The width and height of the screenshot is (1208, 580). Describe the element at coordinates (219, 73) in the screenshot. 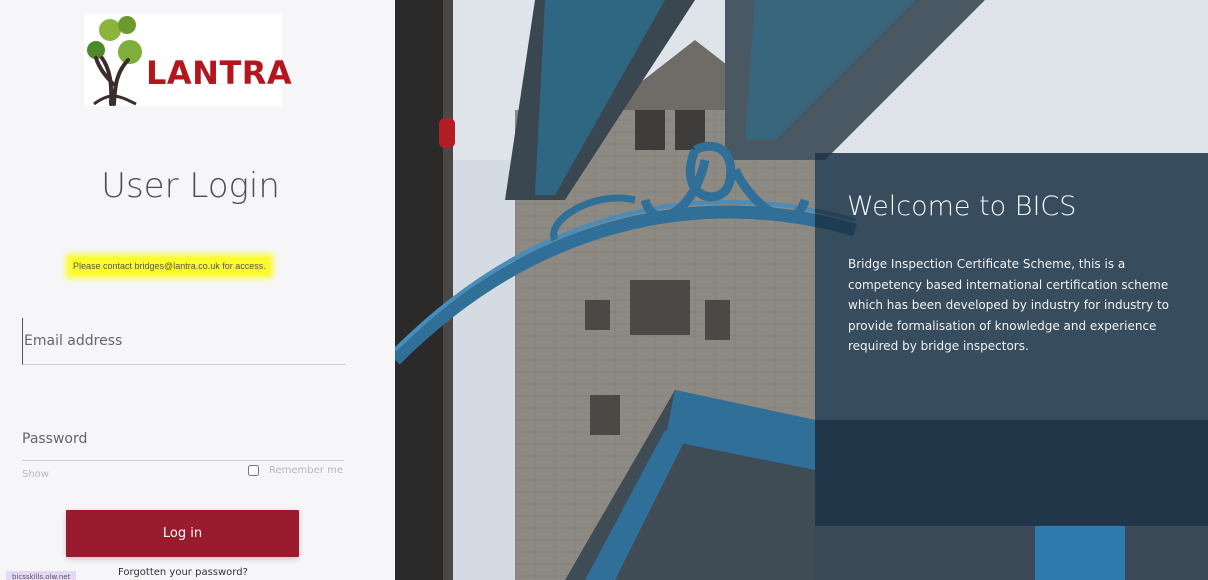

I see `brand-name: LANTRA` at that location.